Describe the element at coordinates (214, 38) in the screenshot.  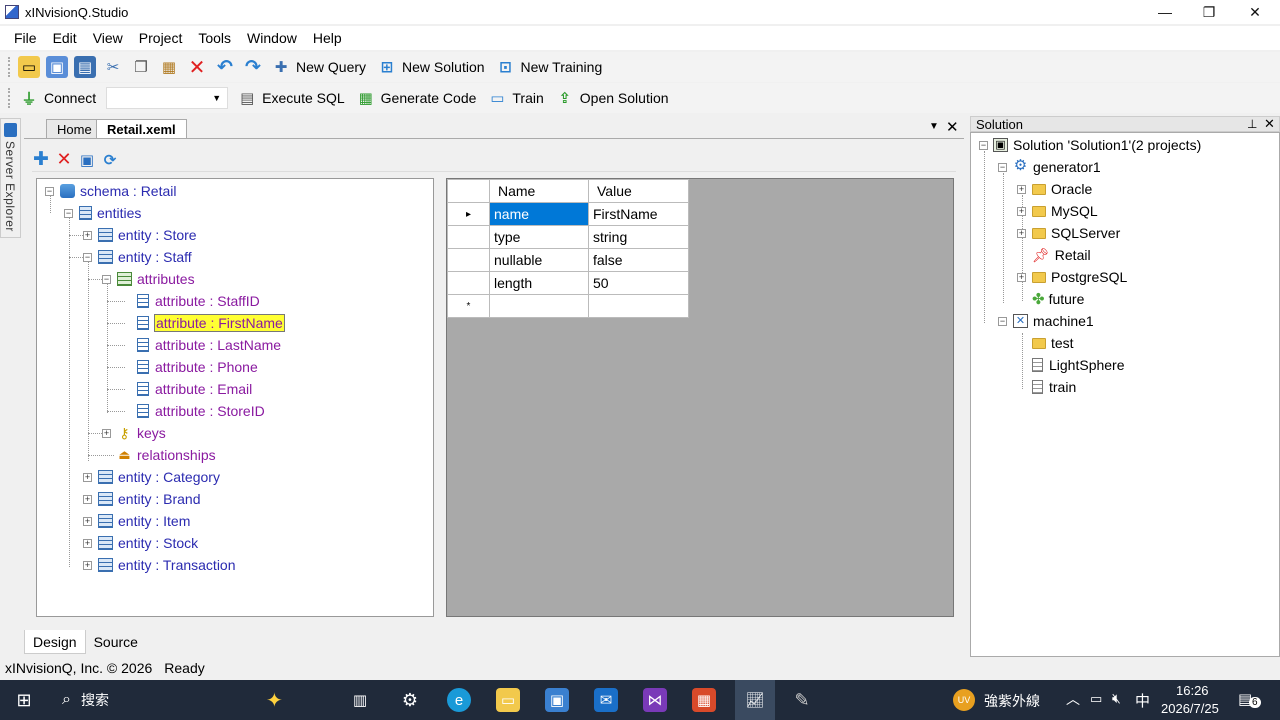
I see `menu-tools: Tools` at that location.